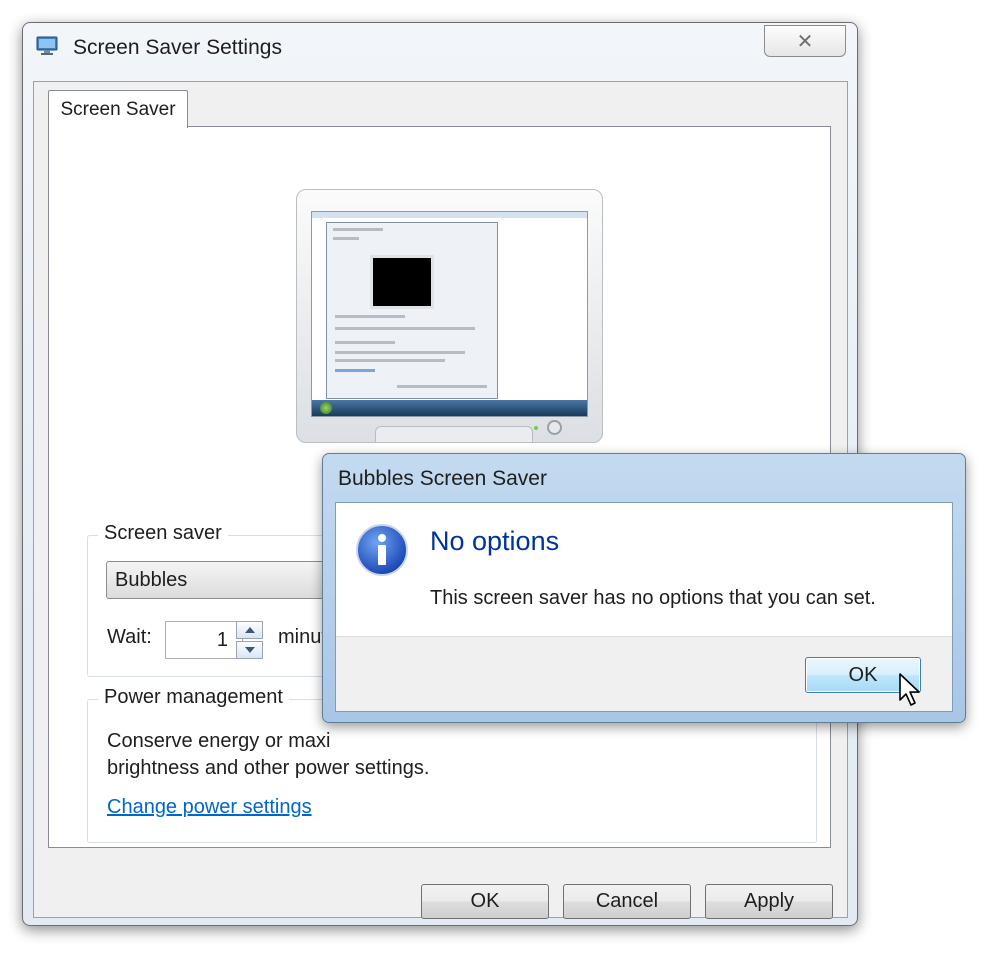  What do you see at coordinates (163, 533) in the screenshot?
I see `screen-saver-group-label: Screen saver` at bounding box center [163, 533].